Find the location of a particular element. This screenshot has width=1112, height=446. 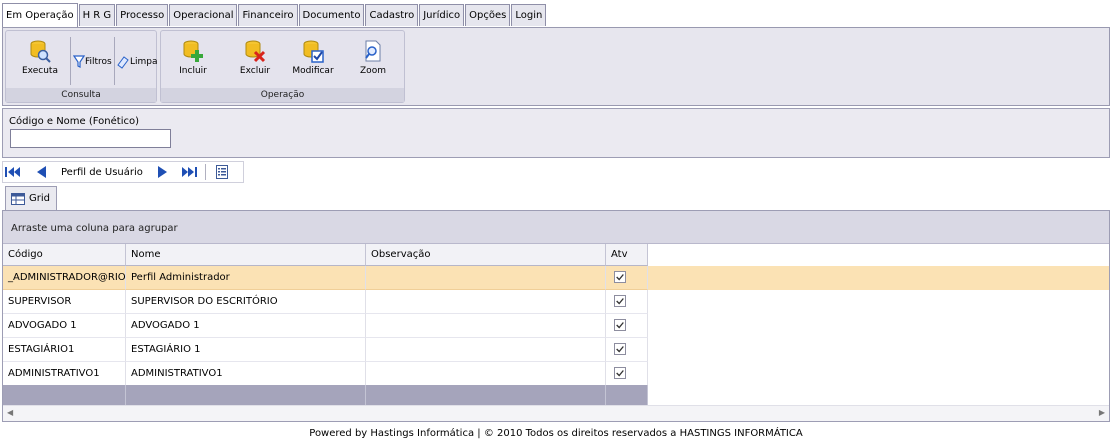

tab-login: Login is located at coordinates (529, 15).